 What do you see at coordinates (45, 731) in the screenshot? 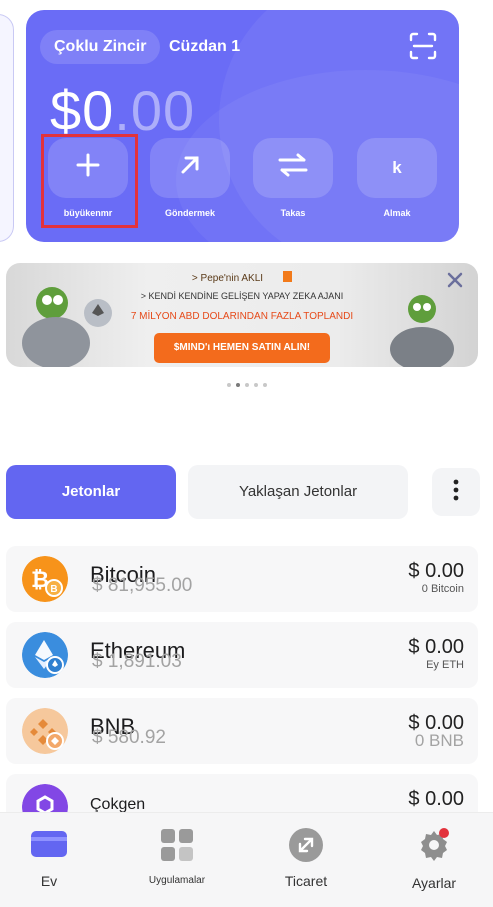
I see `bnb-icon` at bounding box center [45, 731].